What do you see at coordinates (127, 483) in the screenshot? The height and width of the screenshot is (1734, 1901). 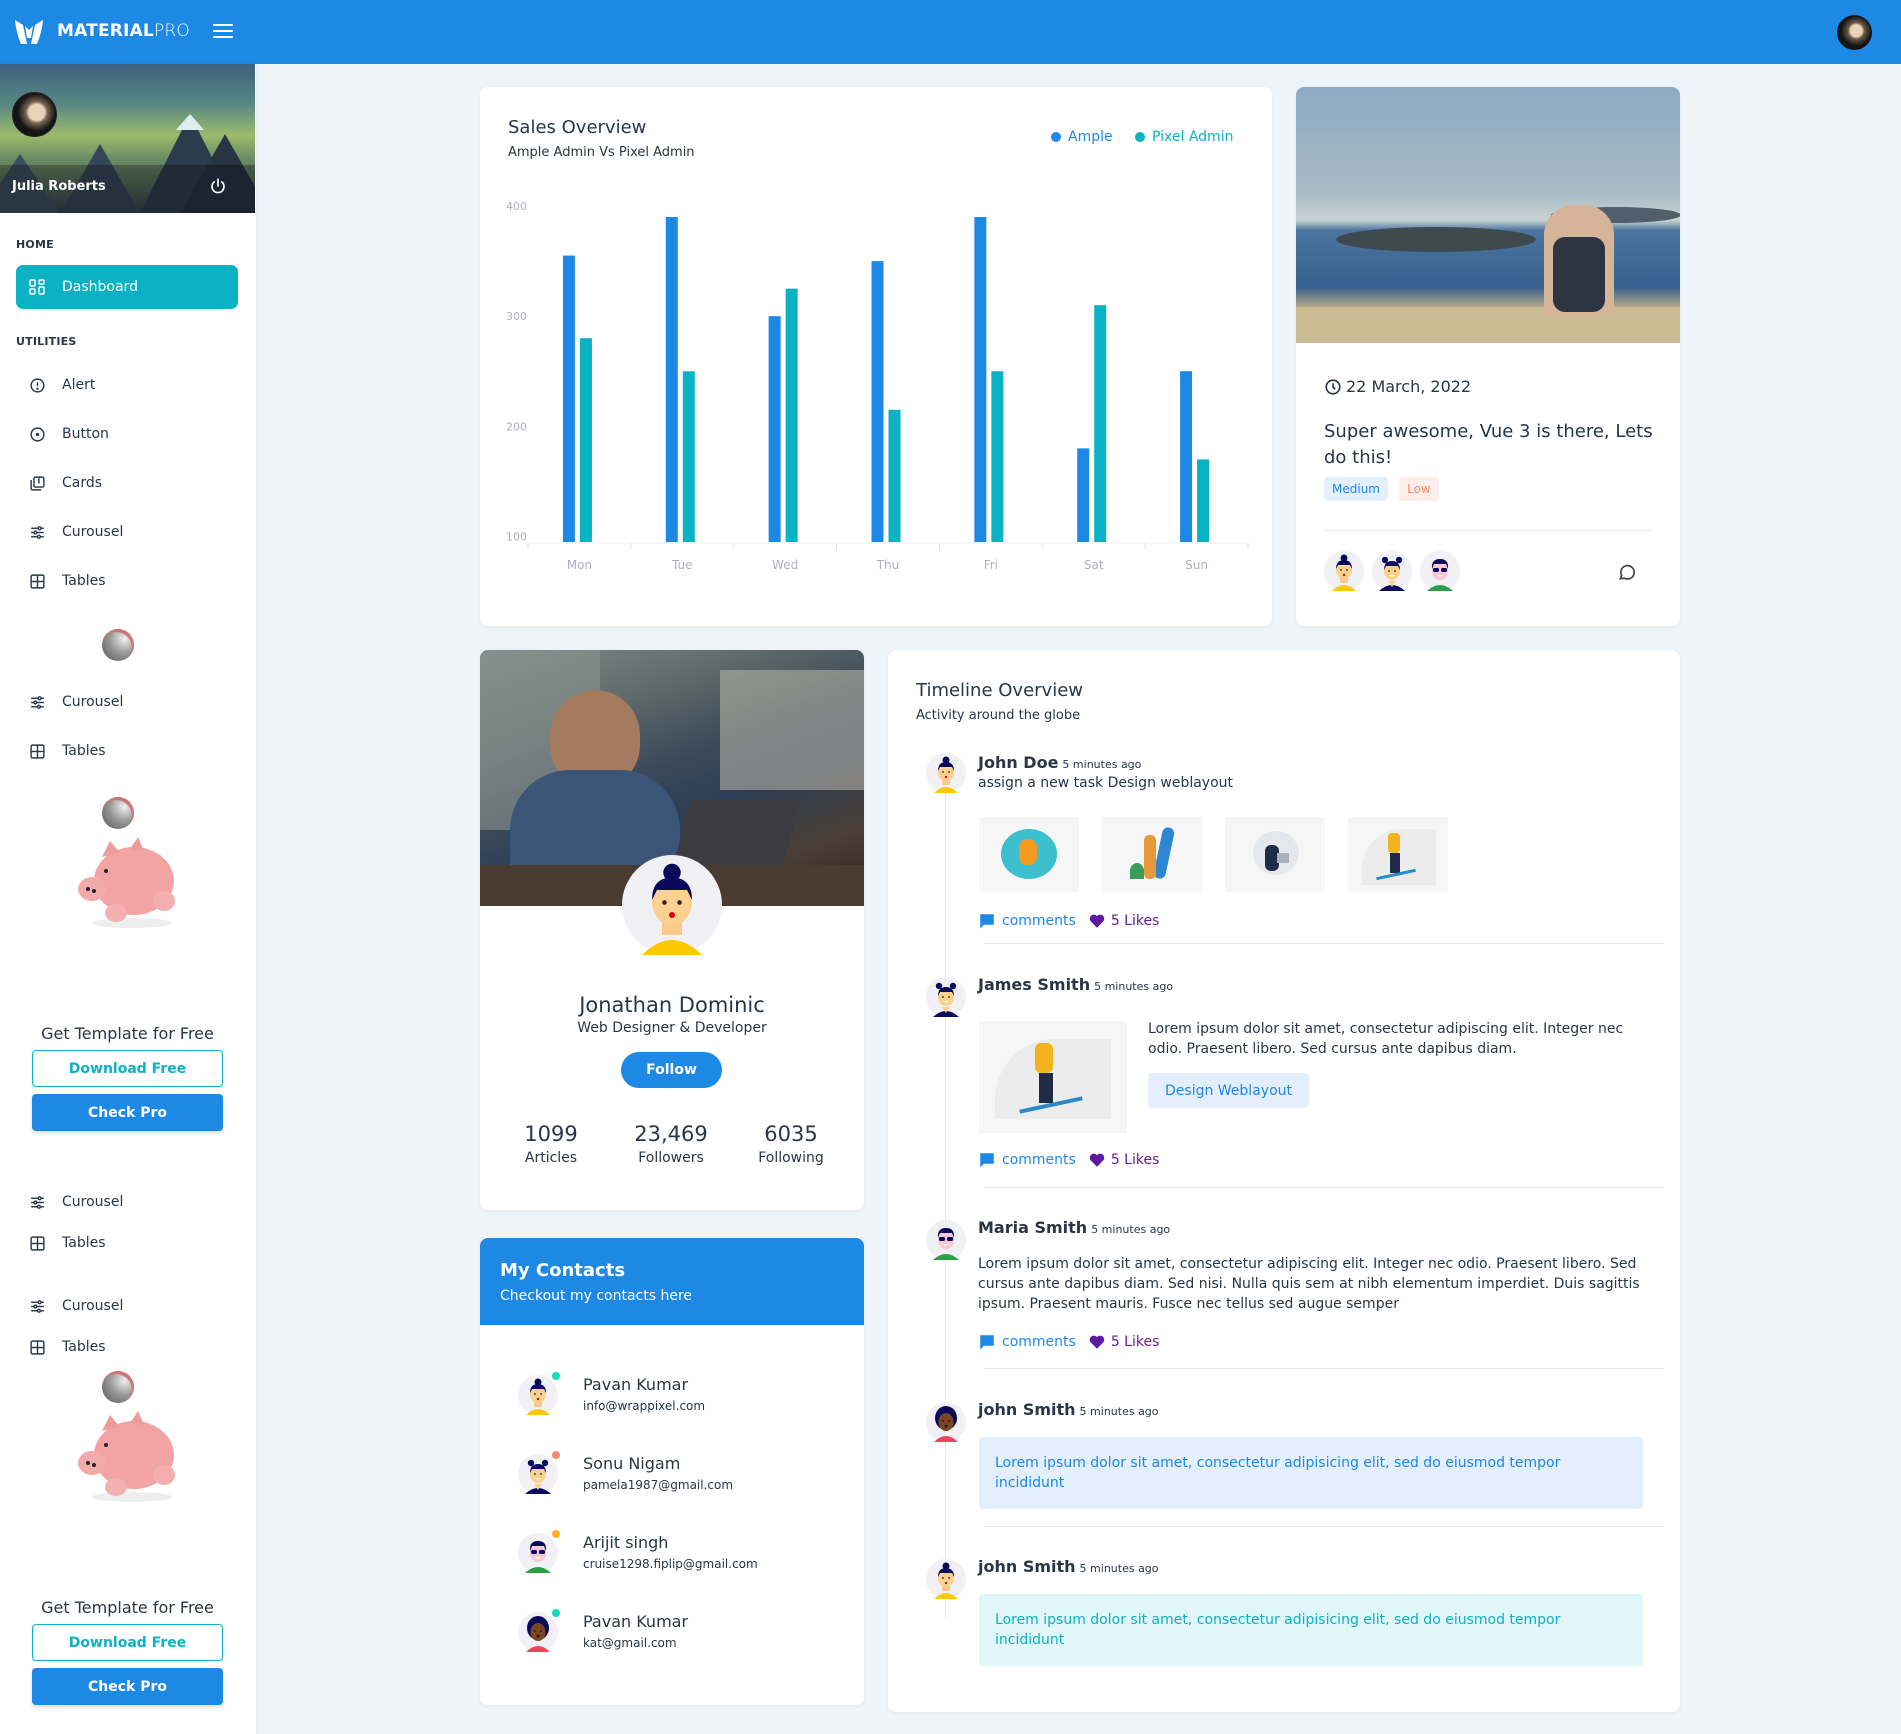 I see `sidebar-item-cards: Cards` at bounding box center [127, 483].